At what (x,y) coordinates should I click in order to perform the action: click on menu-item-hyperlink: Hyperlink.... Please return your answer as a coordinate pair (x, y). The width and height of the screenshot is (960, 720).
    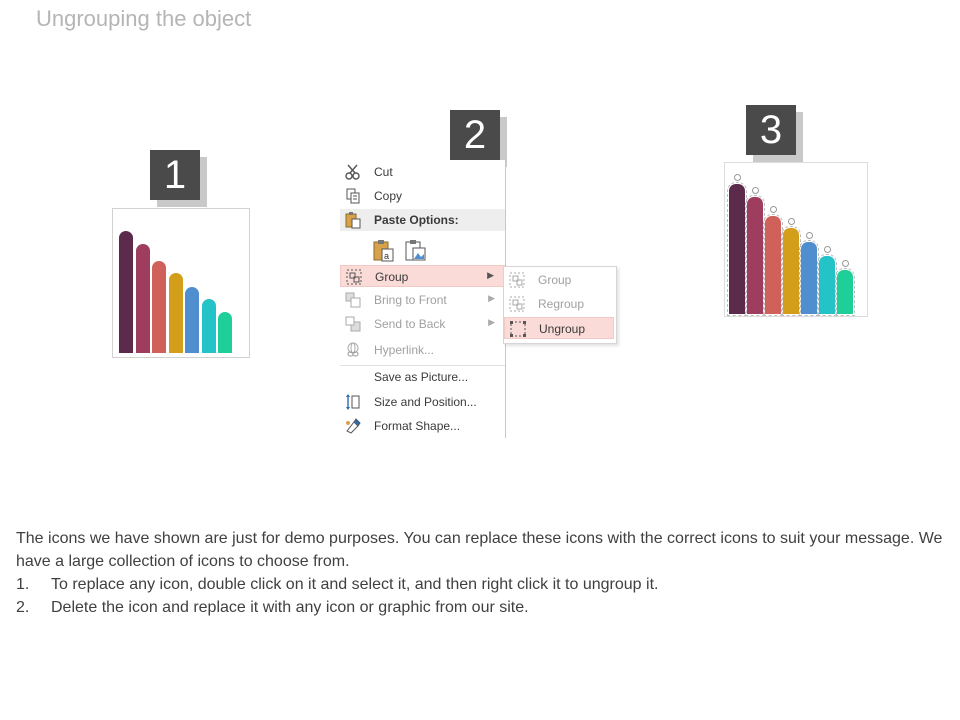
    Looking at the image, I should click on (422, 350).